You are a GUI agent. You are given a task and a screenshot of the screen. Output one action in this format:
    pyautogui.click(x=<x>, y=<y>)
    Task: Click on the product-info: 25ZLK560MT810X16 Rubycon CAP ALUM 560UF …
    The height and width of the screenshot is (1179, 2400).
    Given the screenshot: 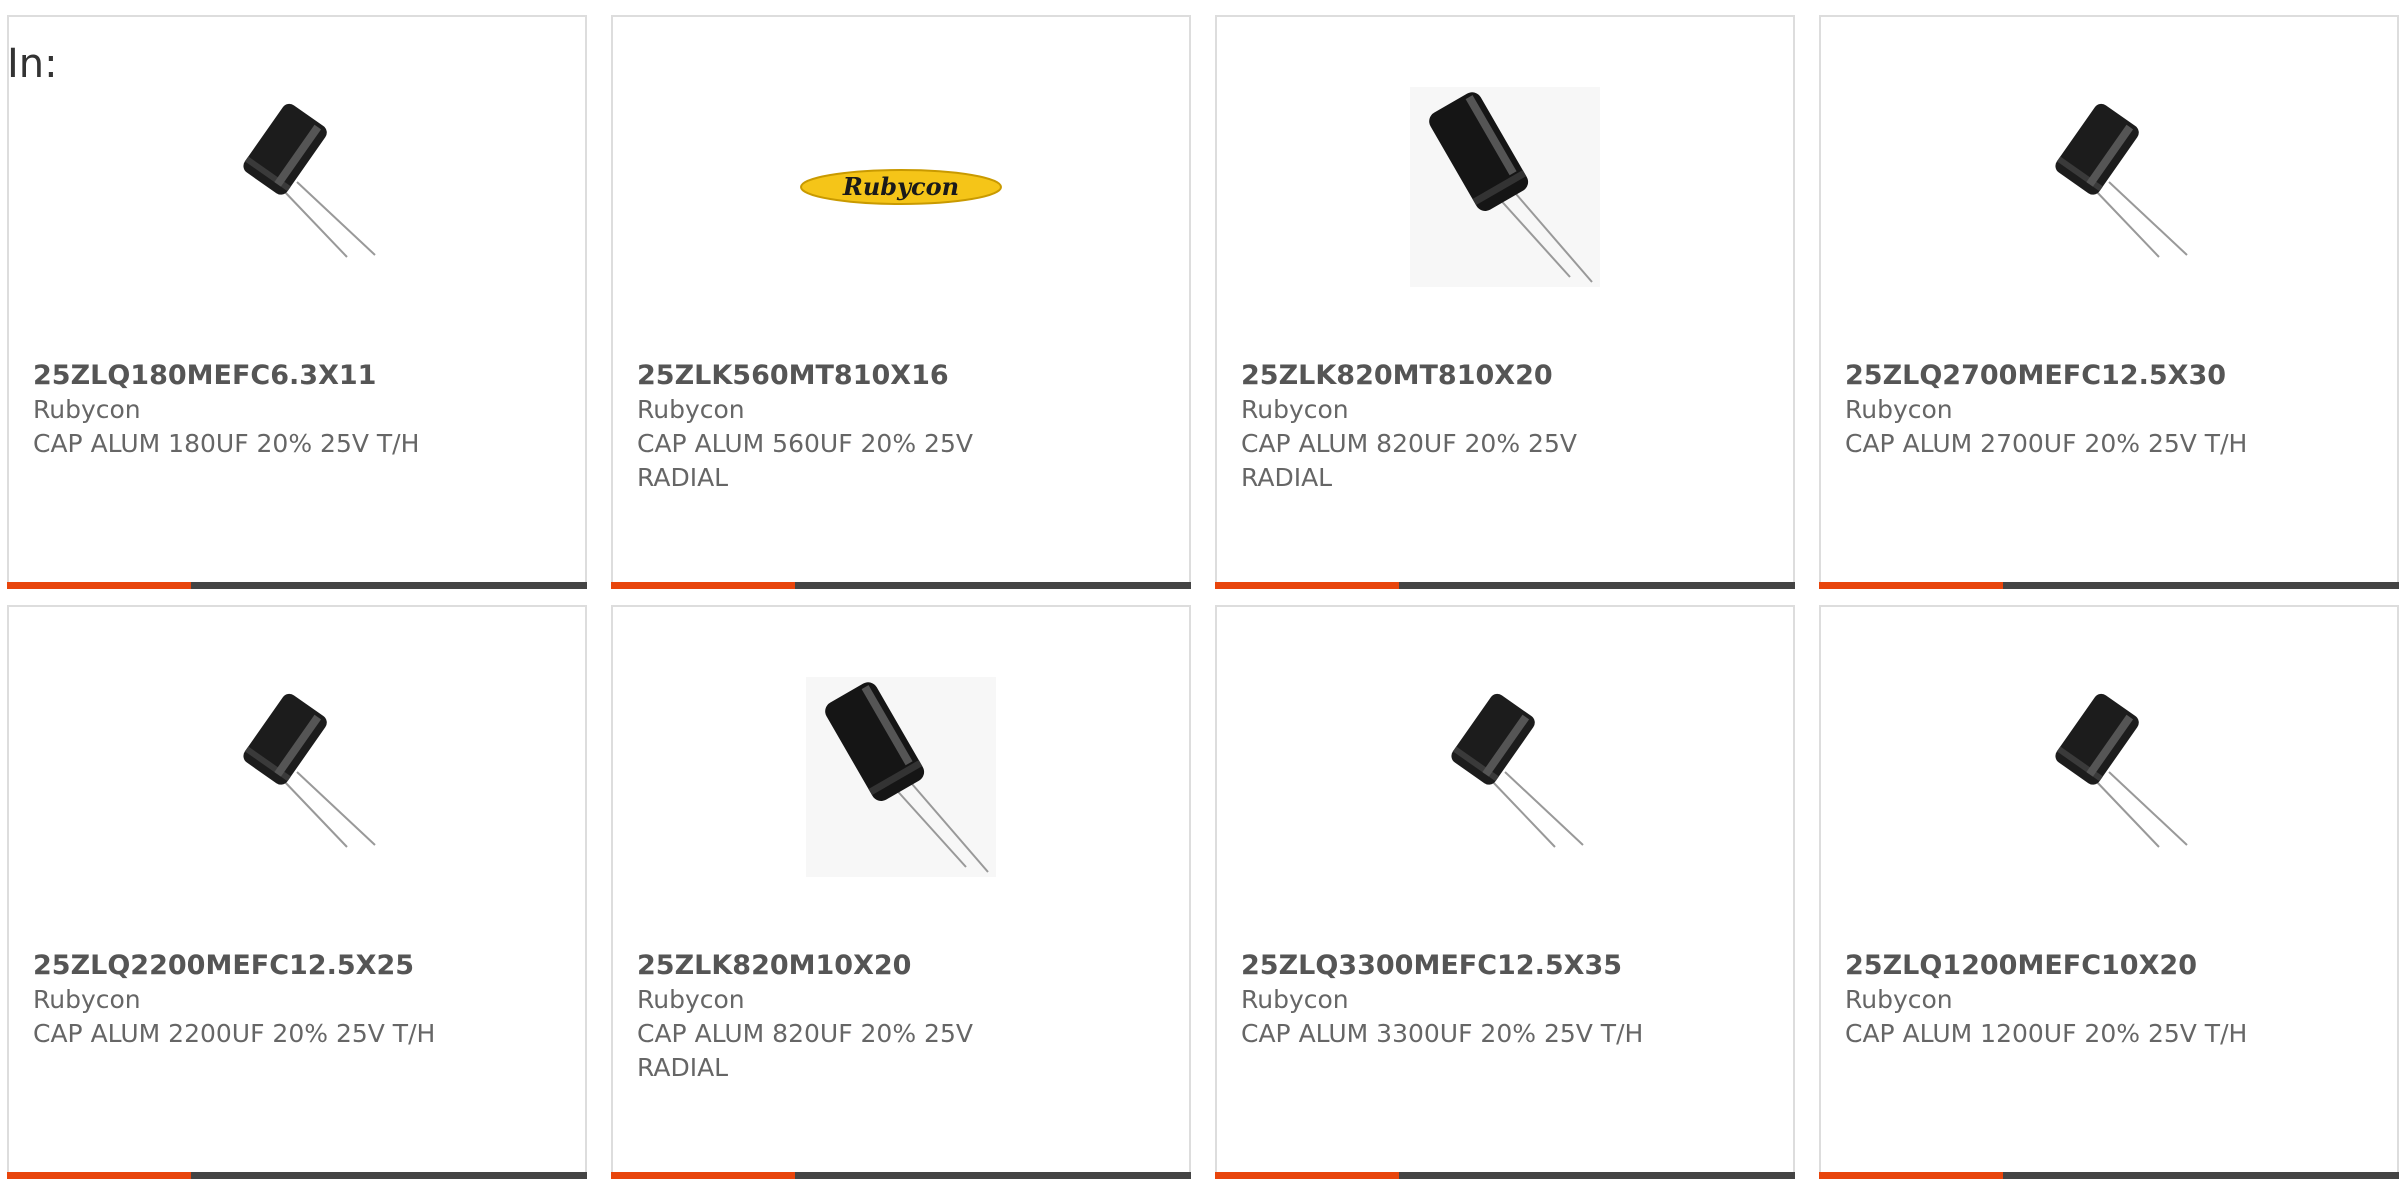 What is the action you would take?
    pyautogui.click(x=903, y=427)
    